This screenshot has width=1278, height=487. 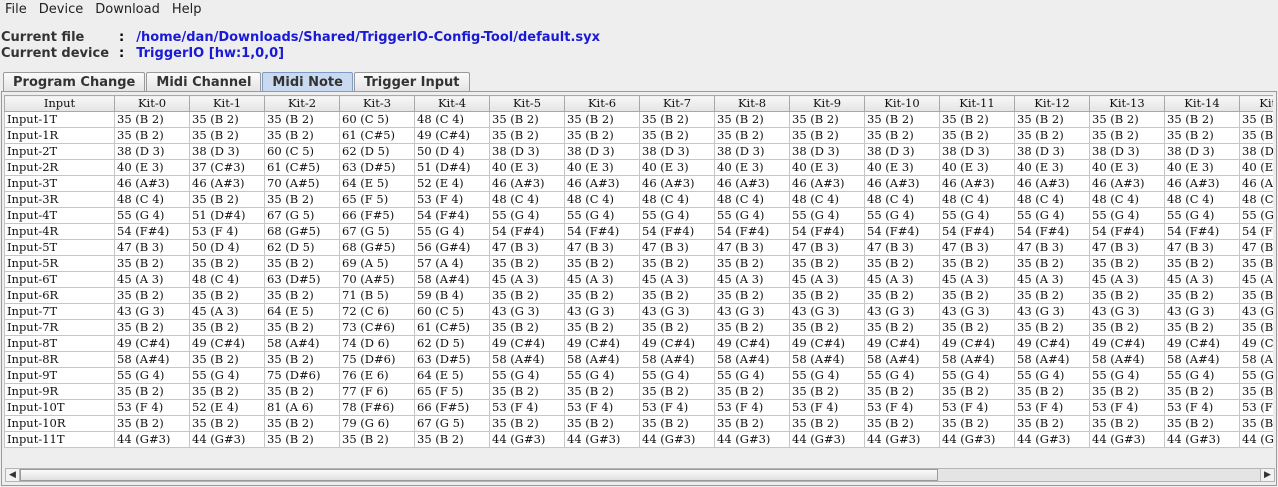 I want to click on tab-program-change: Program Change, so click(x=74, y=82).